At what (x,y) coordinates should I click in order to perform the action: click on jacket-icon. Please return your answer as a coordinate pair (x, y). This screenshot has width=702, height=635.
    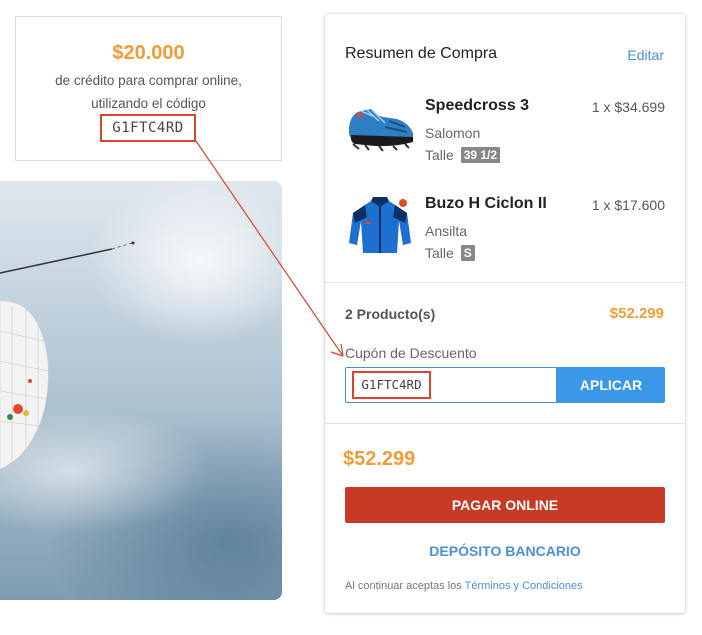
    Looking at the image, I should click on (380, 226).